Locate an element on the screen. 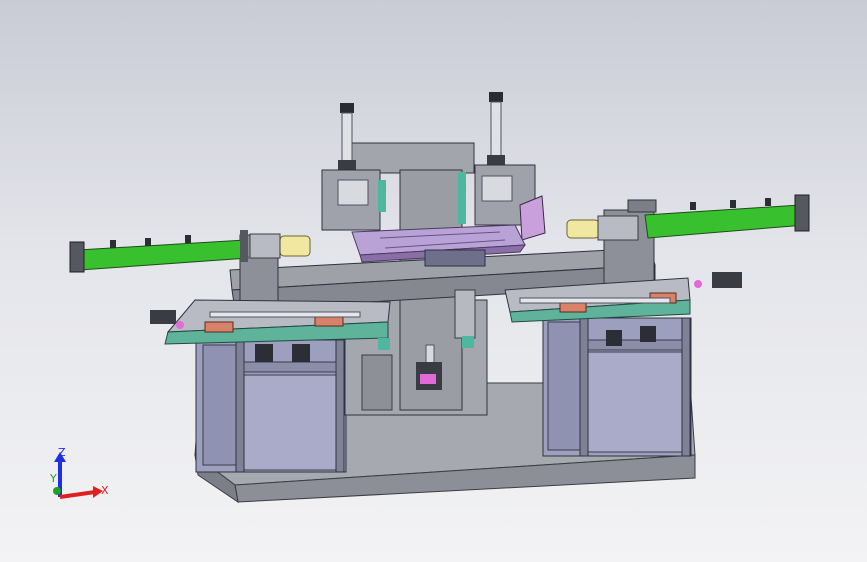 The height and width of the screenshot is (562, 867). axis-triad-icon: Z X Y is located at coordinates (79, 472).